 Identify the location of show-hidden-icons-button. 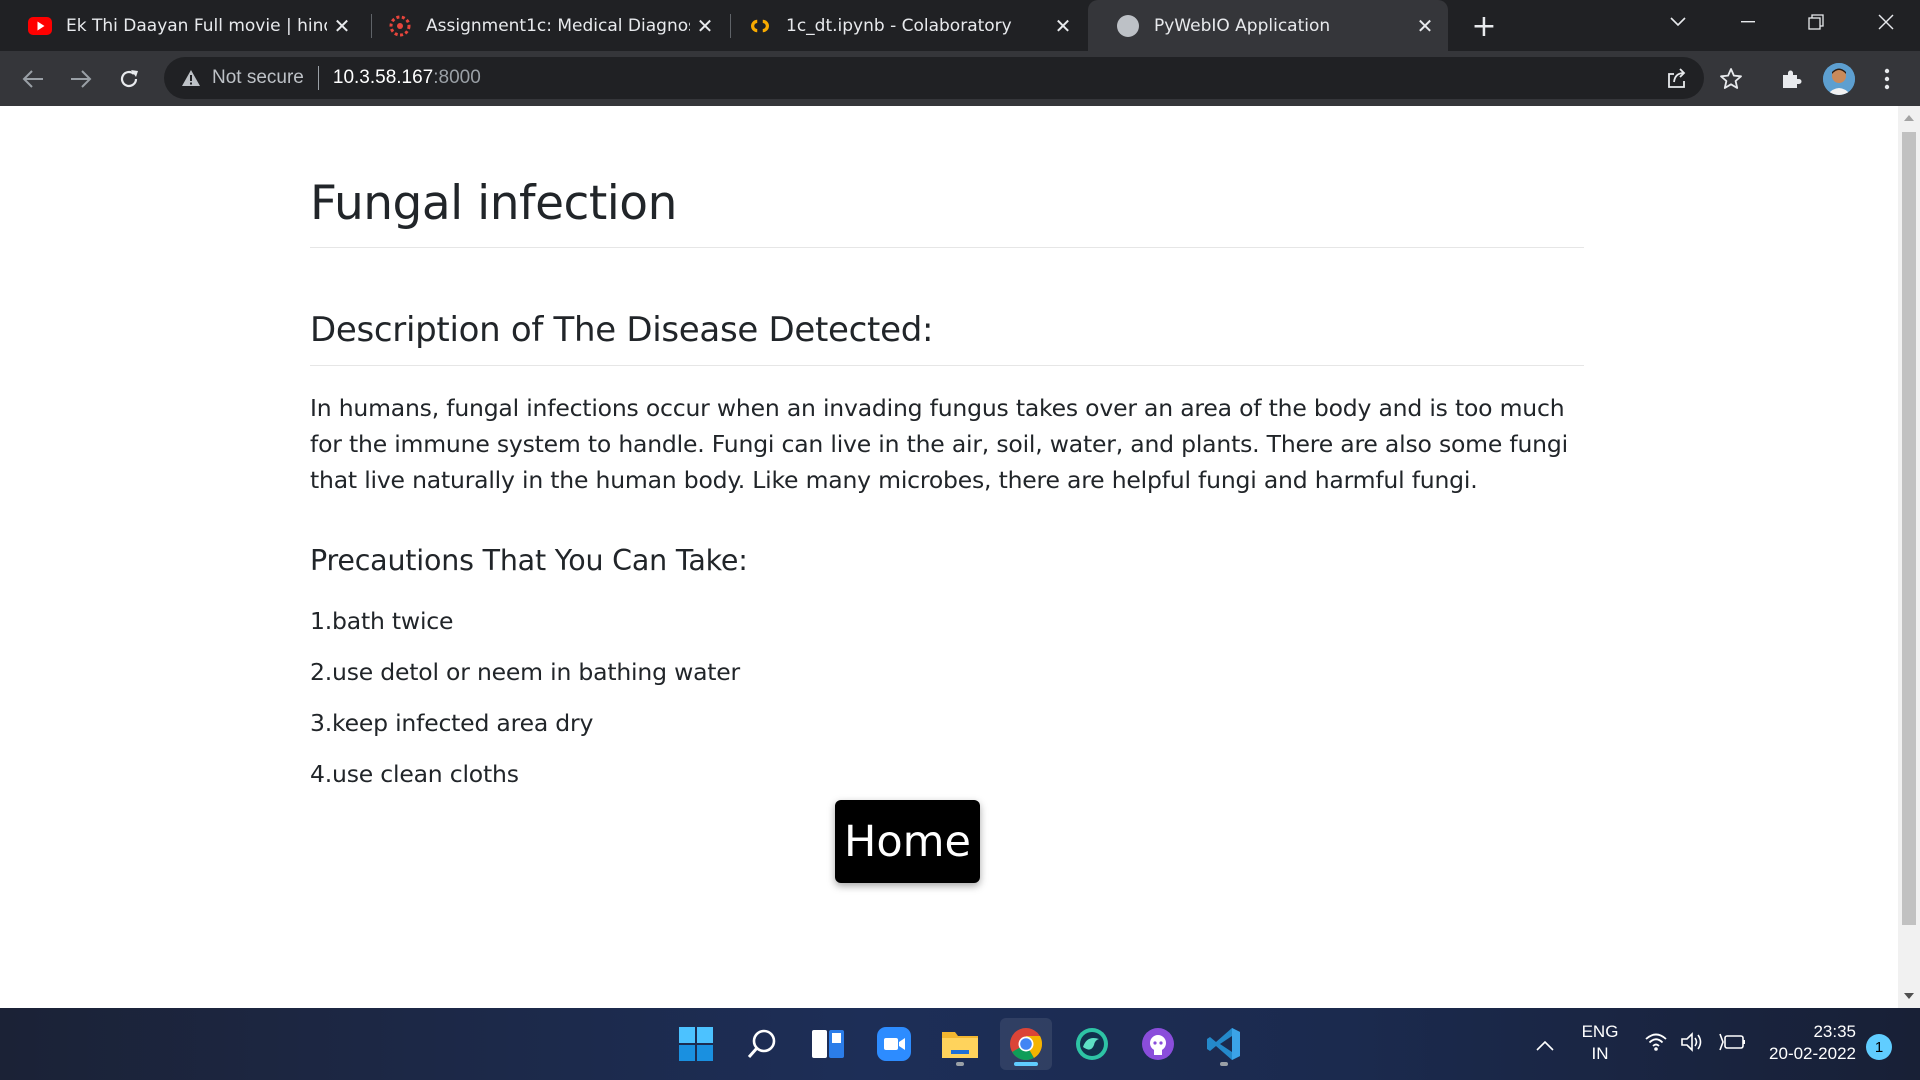
(1545, 1045).